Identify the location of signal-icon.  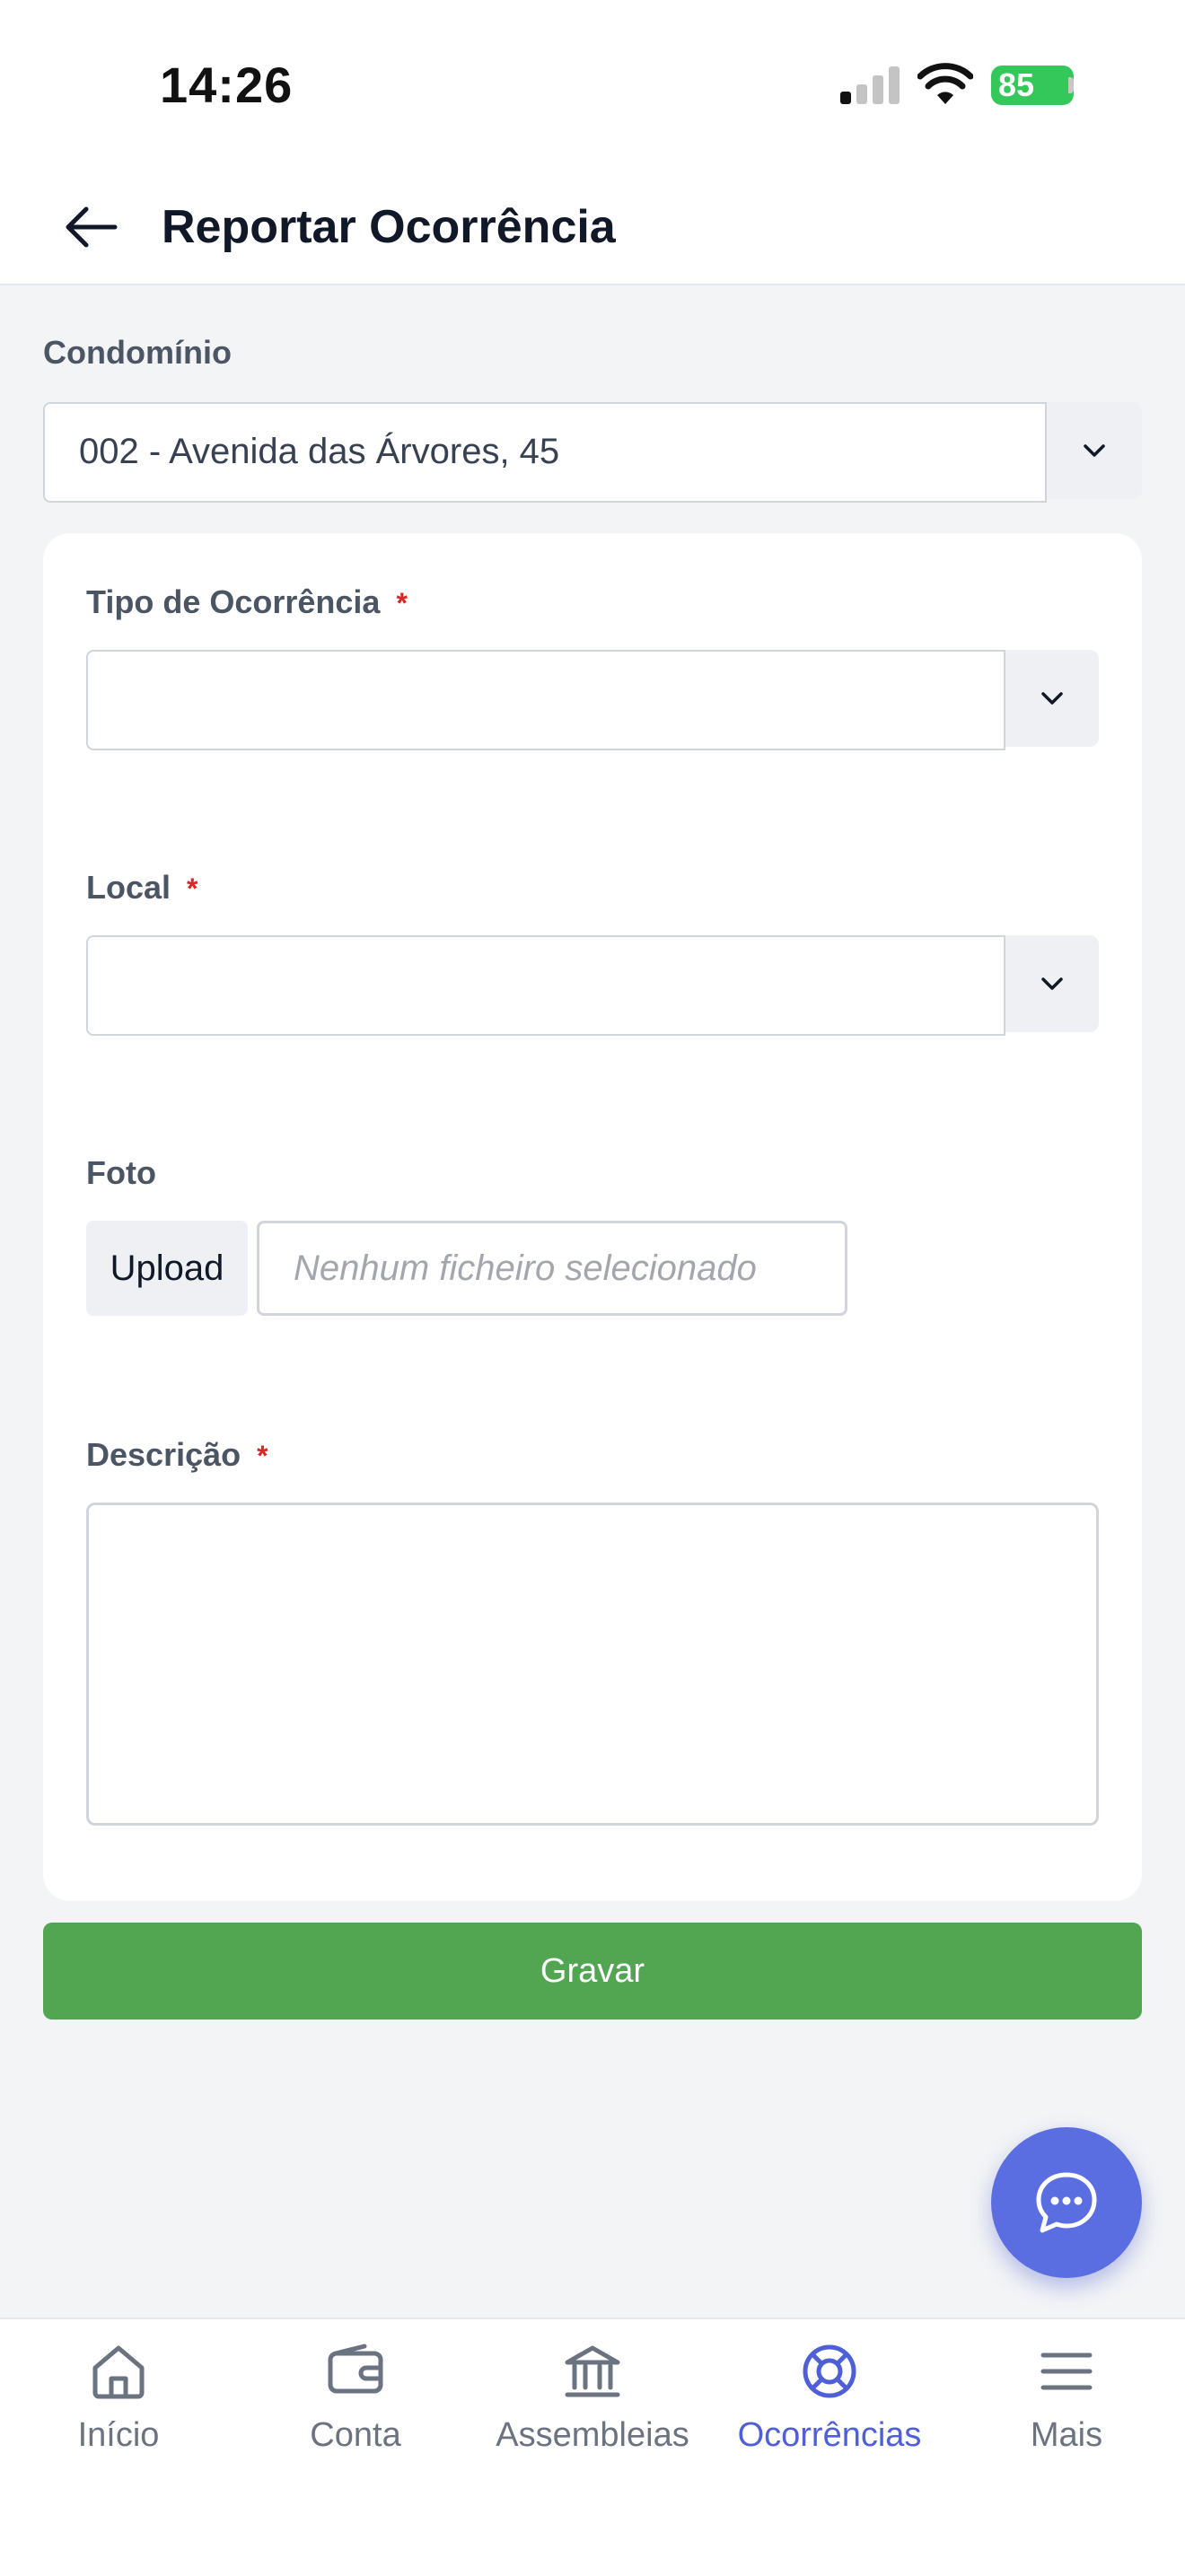
(870, 85).